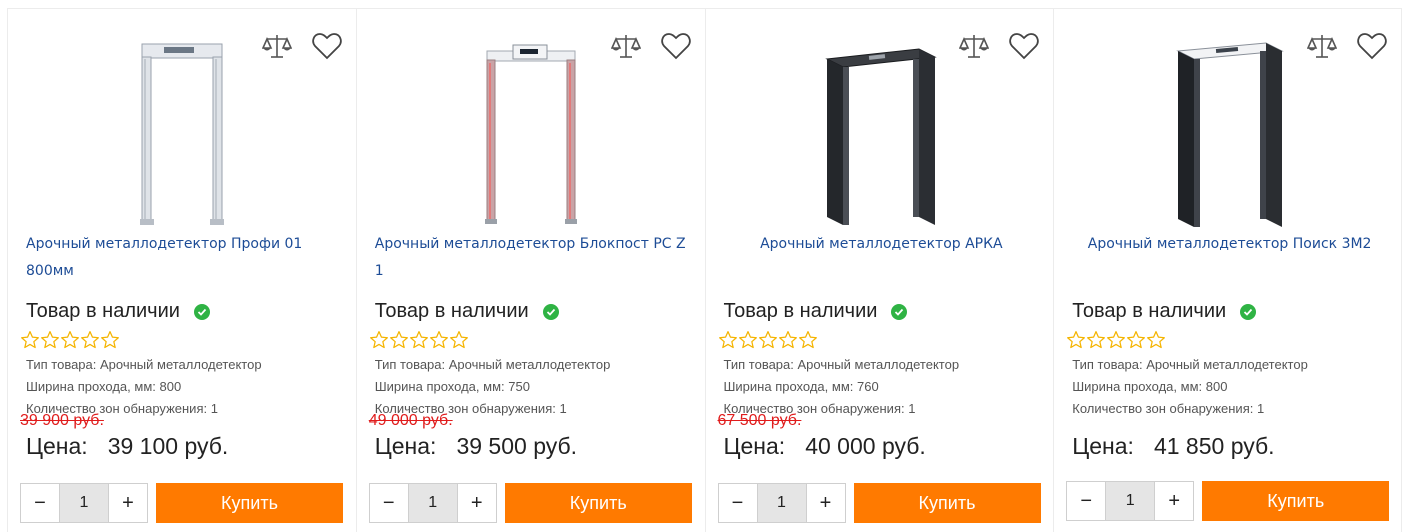  Describe the element at coordinates (865, 446) in the screenshot. I see `price-value: 40 000 руб.` at that location.